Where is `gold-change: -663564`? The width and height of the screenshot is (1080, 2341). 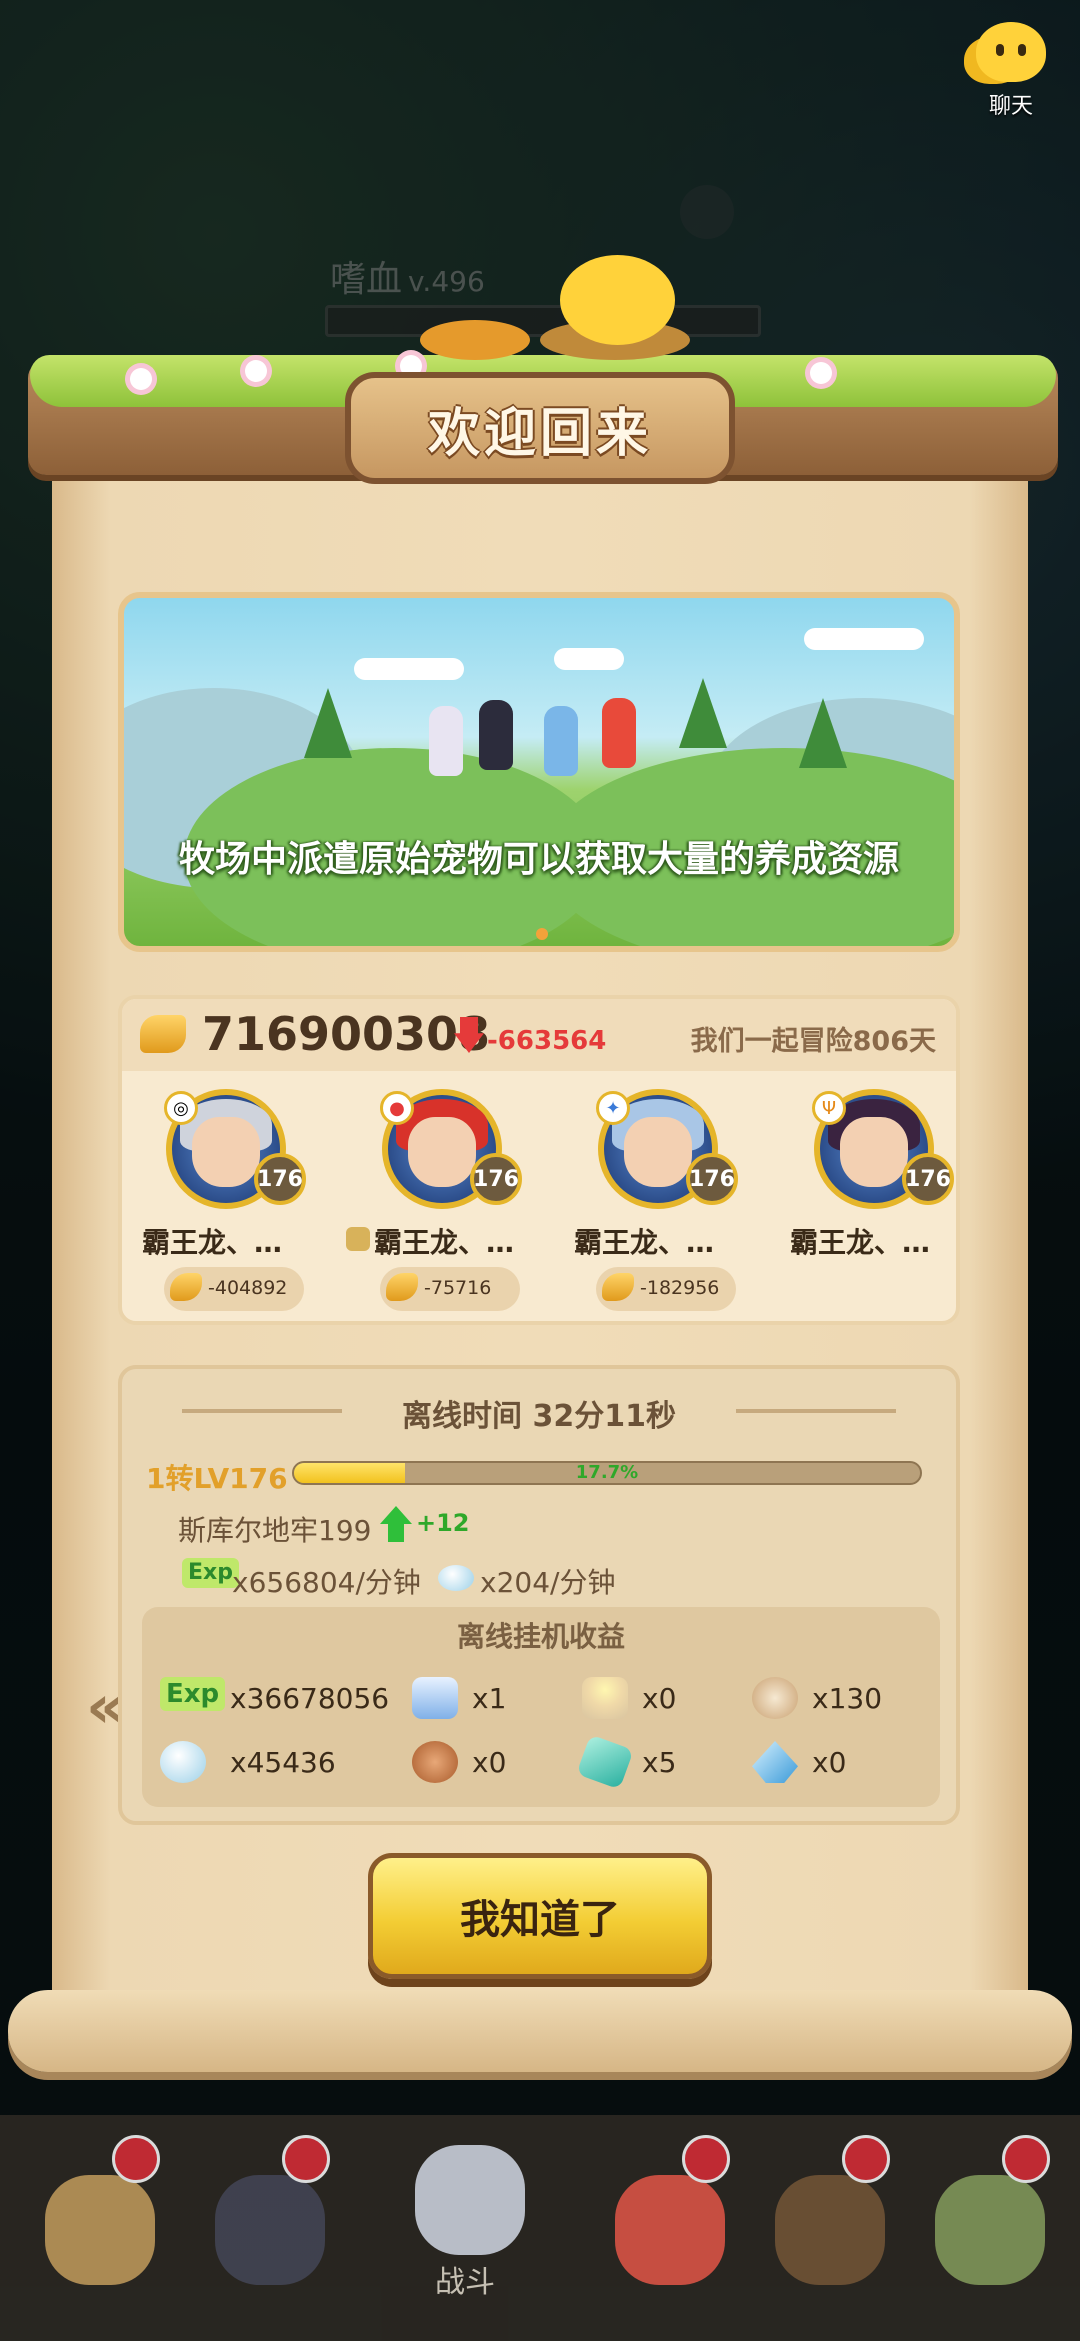 gold-change: -663564 is located at coordinates (547, 1041).